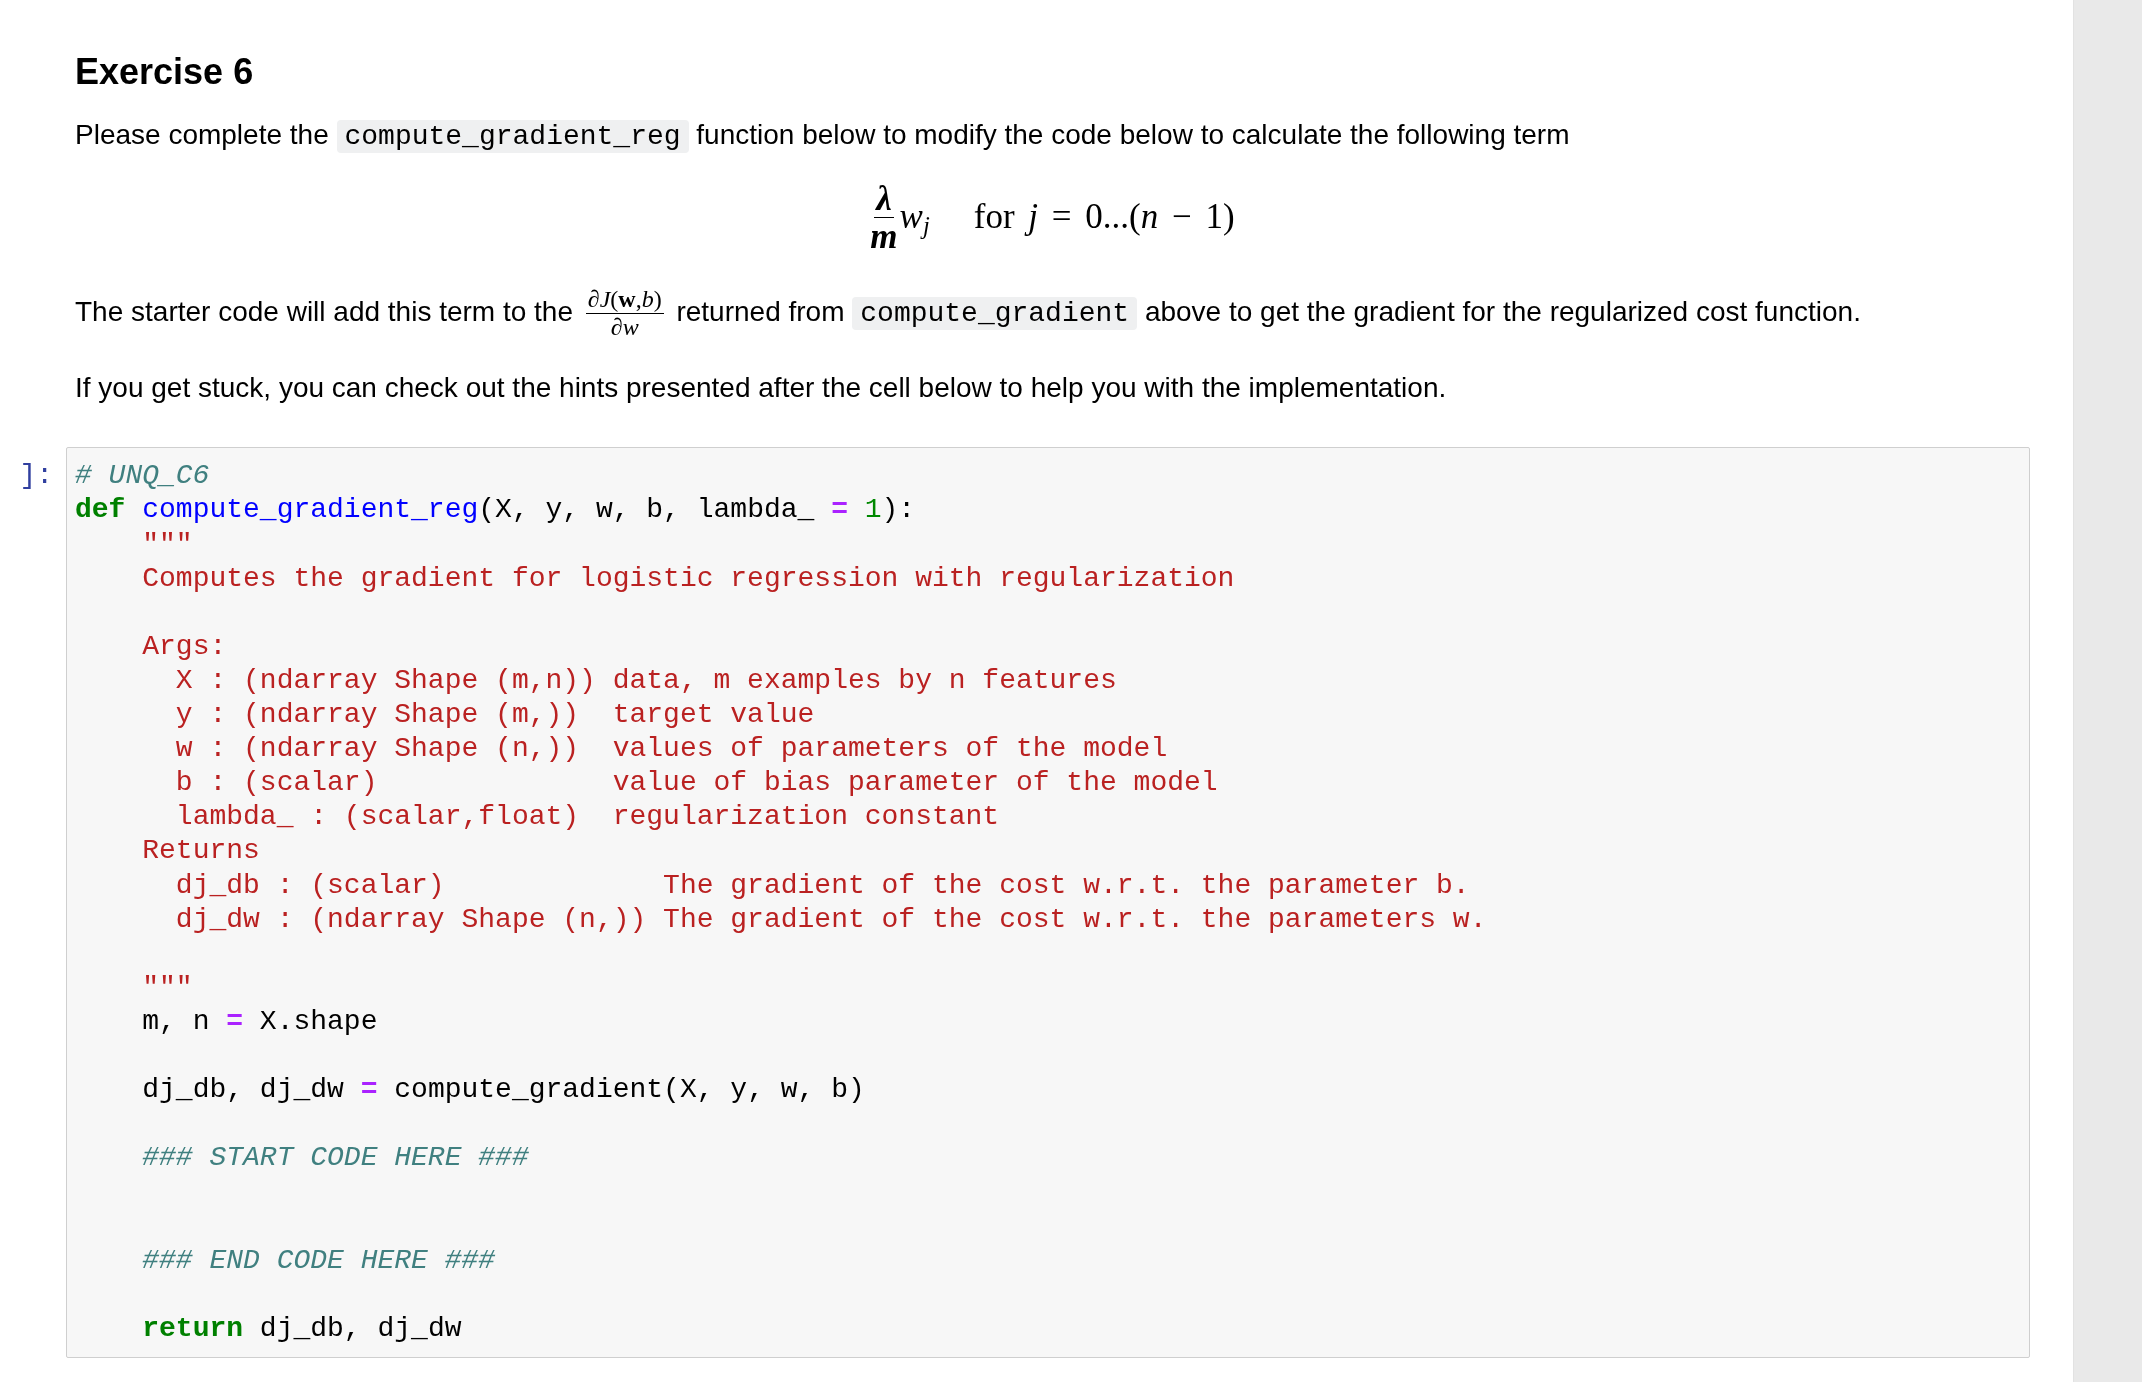 The image size is (2142, 1382). I want to click on cell-prompt: ]:, so click(36, 476).